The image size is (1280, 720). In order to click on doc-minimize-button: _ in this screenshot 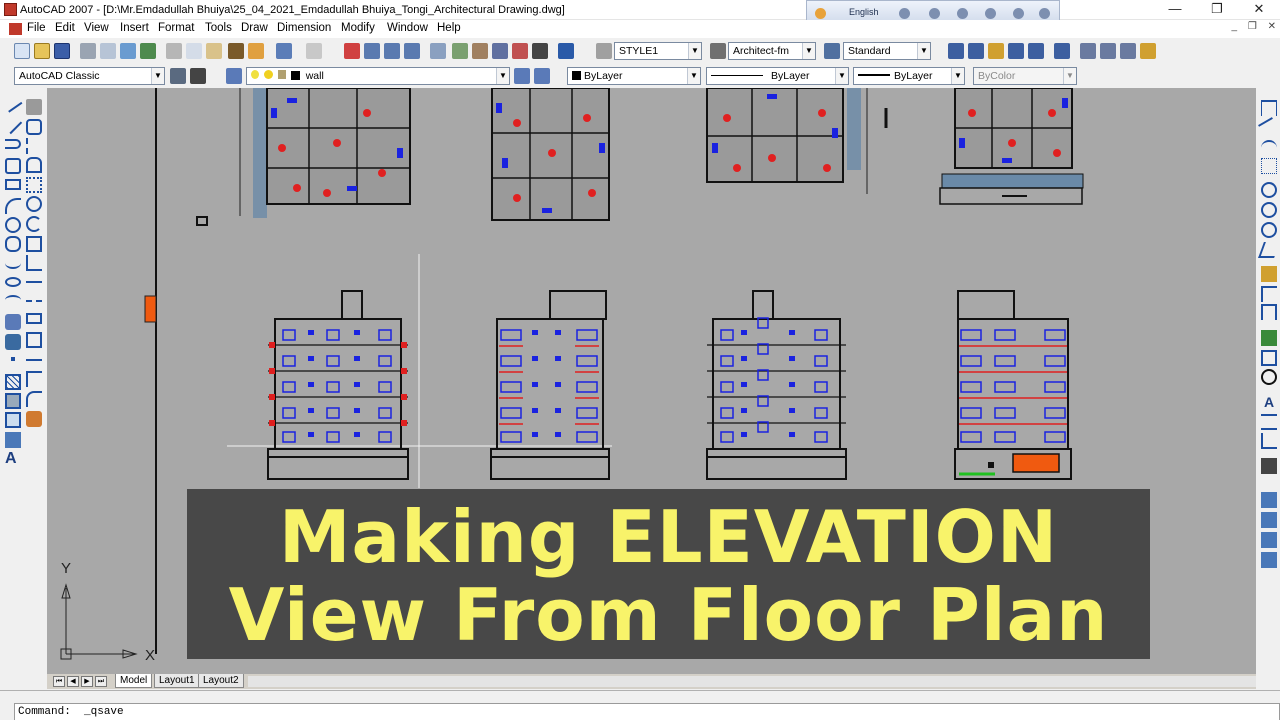, I will do `click(1235, 26)`.